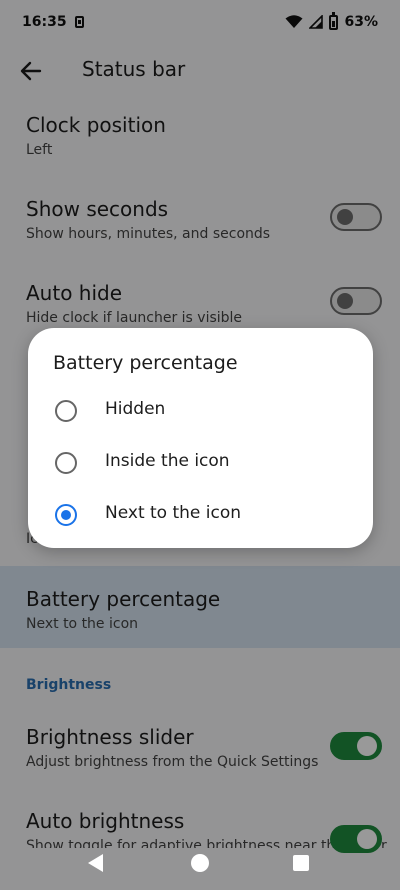 The image size is (400, 890). Describe the element at coordinates (145, 363) in the screenshot. I see `dialog-title: Battery percentage` at that location.